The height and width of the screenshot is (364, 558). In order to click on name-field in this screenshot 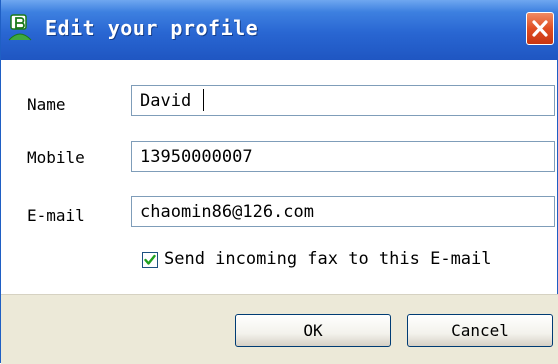, I will do `click(343, 100)`.